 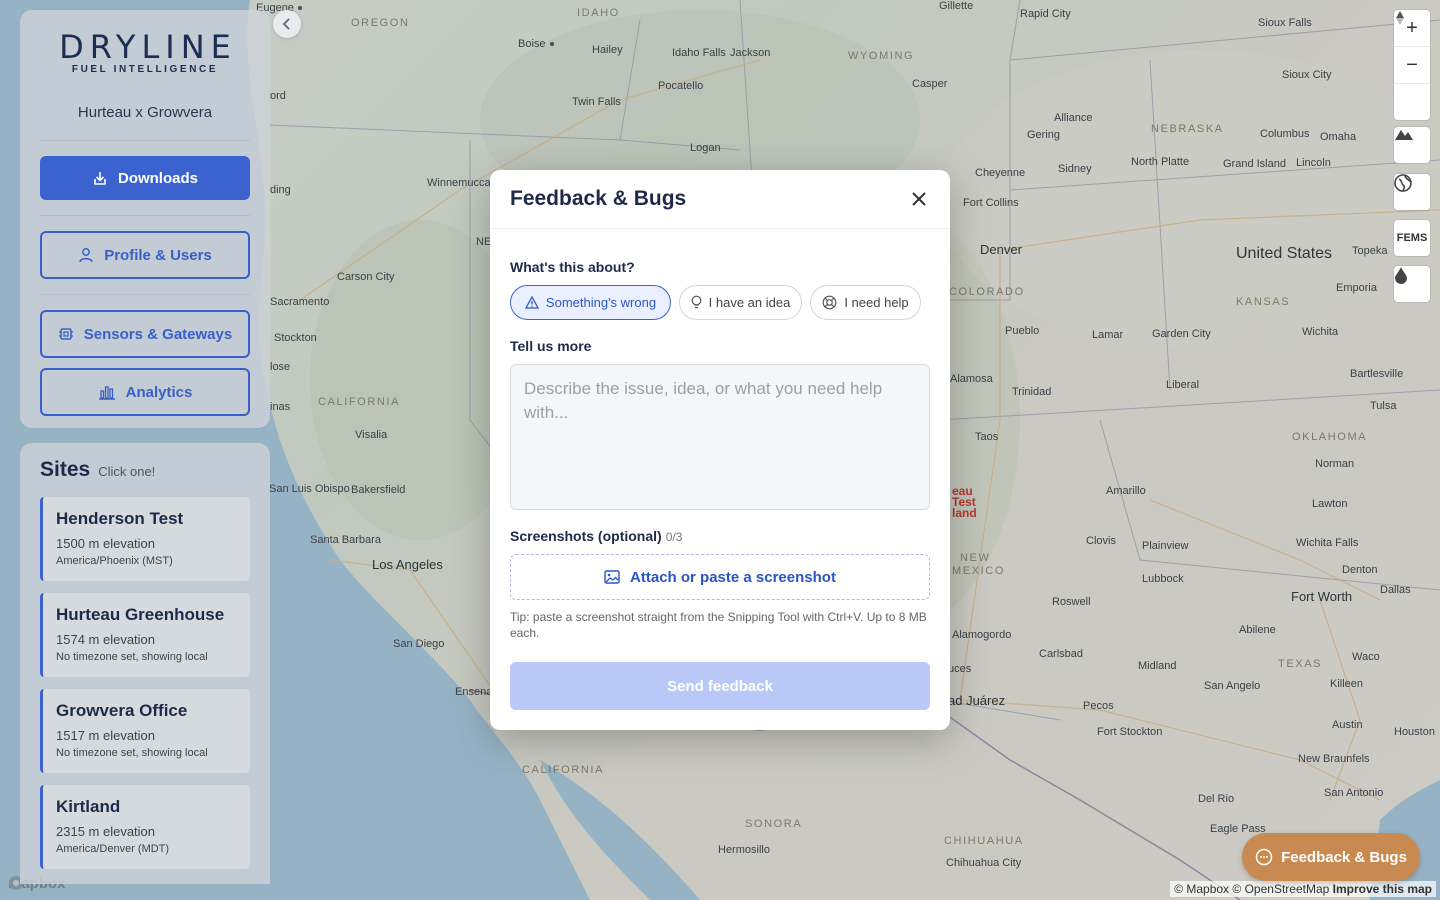 What do you see at coordinates (572, 267) in the screenshot?
I see `about-label: What's this about?` at bounding box center [572, 267].